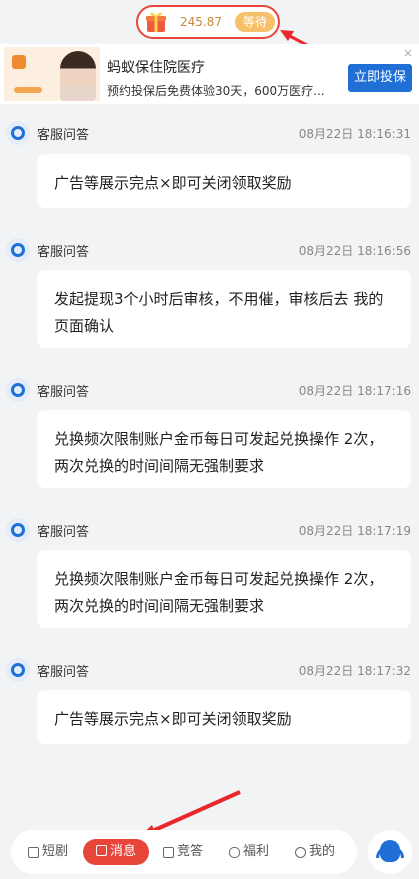  I want to click on message-time: 08月22日 18:16:31, so click(354, 134).